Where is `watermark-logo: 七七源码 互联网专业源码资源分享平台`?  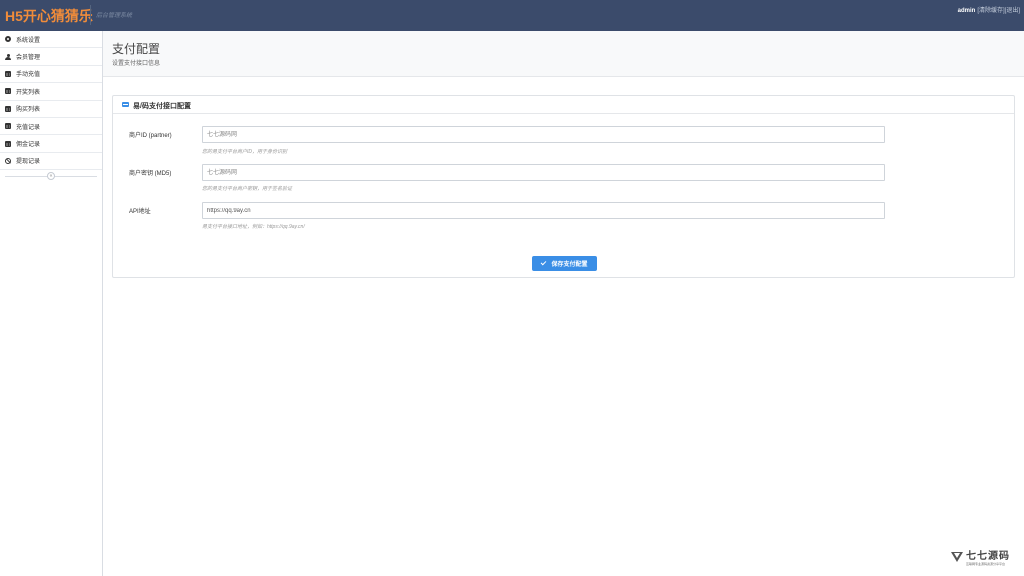 watermark-logo: 七七源码 互联网专业源码资源分享平台 is located at coordinates (980, 556).